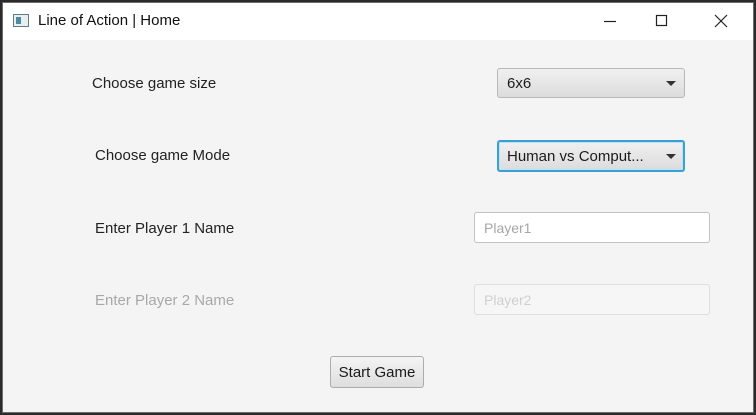  I want to click on game-size-label: Choose game size, so click(154, 83).